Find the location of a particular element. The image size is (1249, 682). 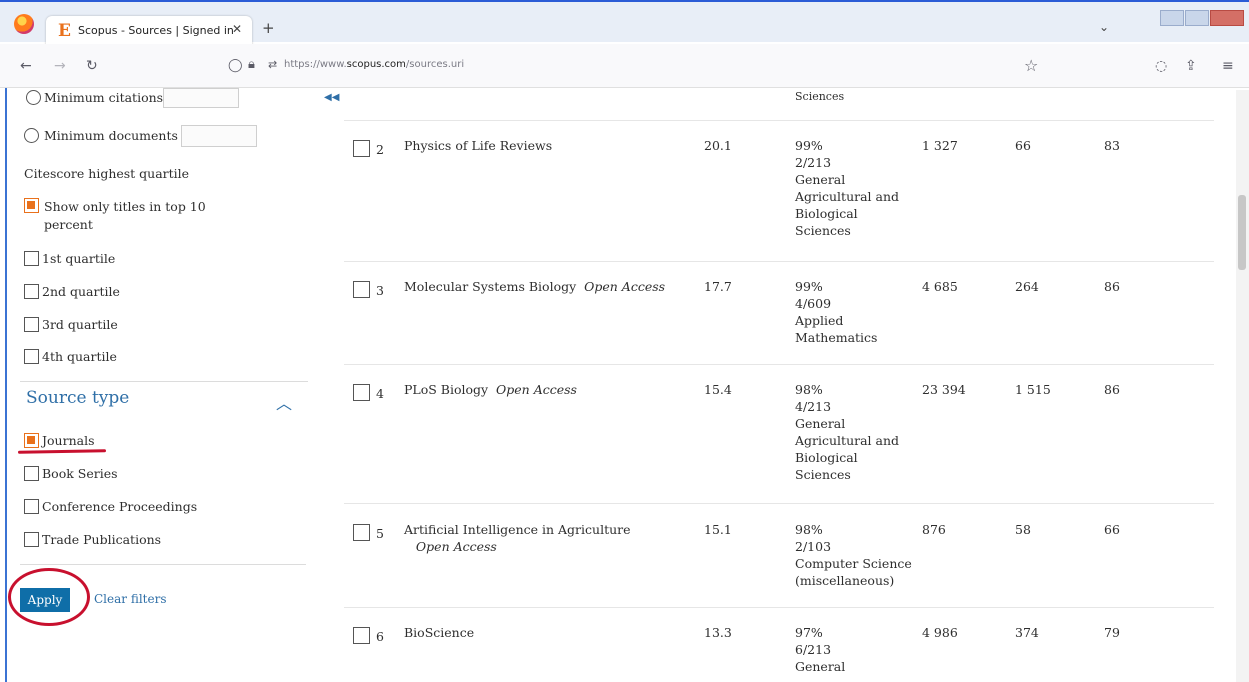

source-title-link: PLoS Biology Open Access is located at coordinates (490, 389).